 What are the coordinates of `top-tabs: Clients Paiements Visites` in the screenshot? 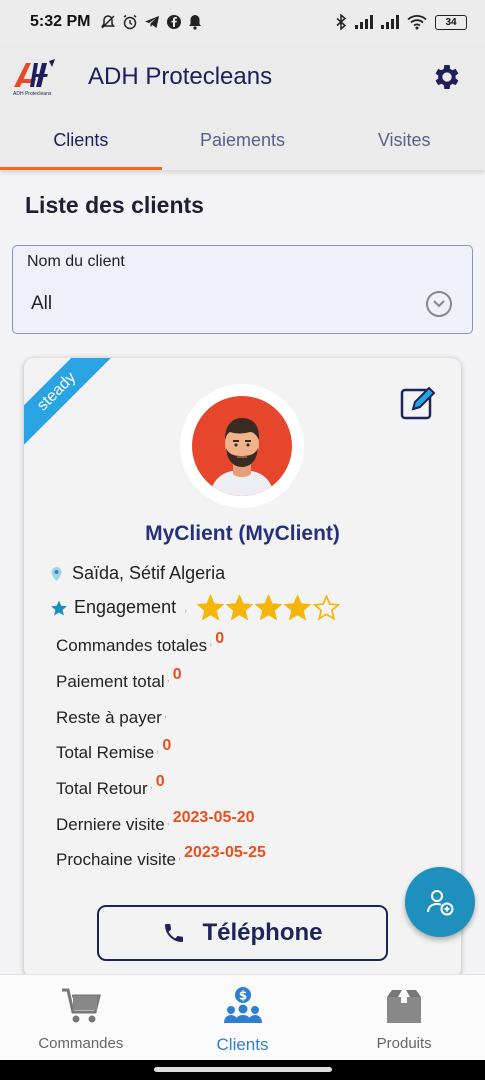 It's located at (242, 140).